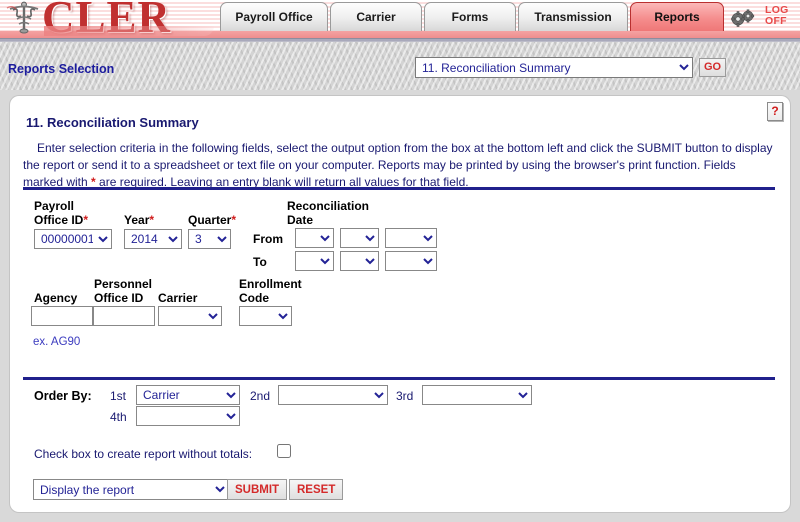 This screenshot has width=800, height=522. What do you see at coordinates (257, 489) in the screenshot?
I see `submit-button: SUBMIT` at bounding box center [257, 489].